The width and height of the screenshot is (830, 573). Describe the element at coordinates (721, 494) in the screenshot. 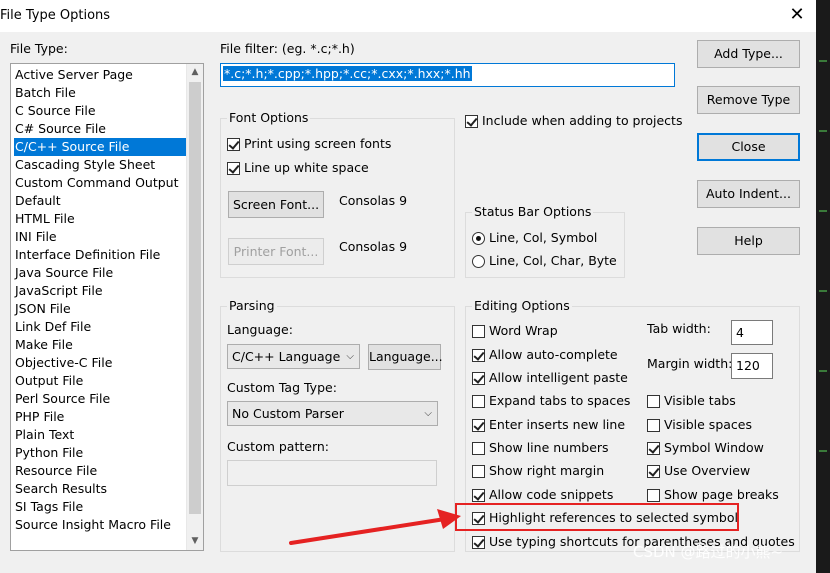

I see `show-page-breaks-label: Show page breaks` at that location.